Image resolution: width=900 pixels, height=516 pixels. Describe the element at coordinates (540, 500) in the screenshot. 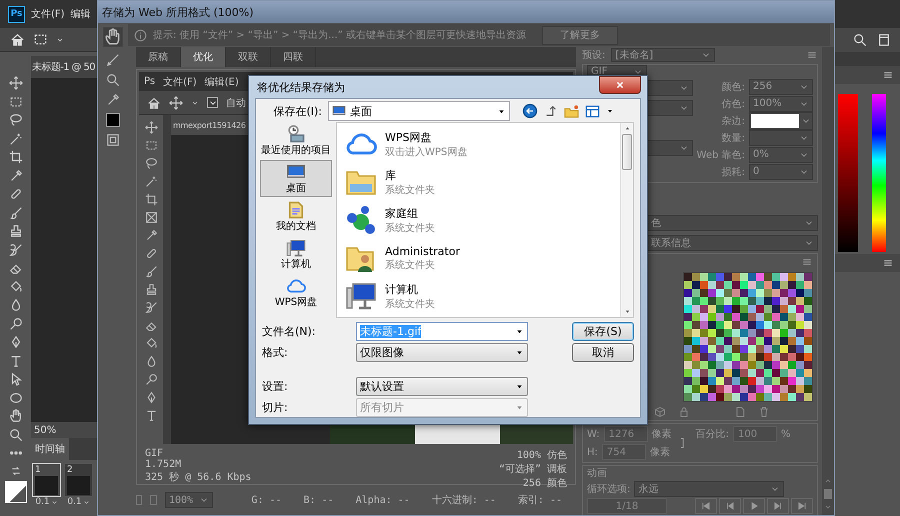

I see `readout-text: 索引: --` at that location.